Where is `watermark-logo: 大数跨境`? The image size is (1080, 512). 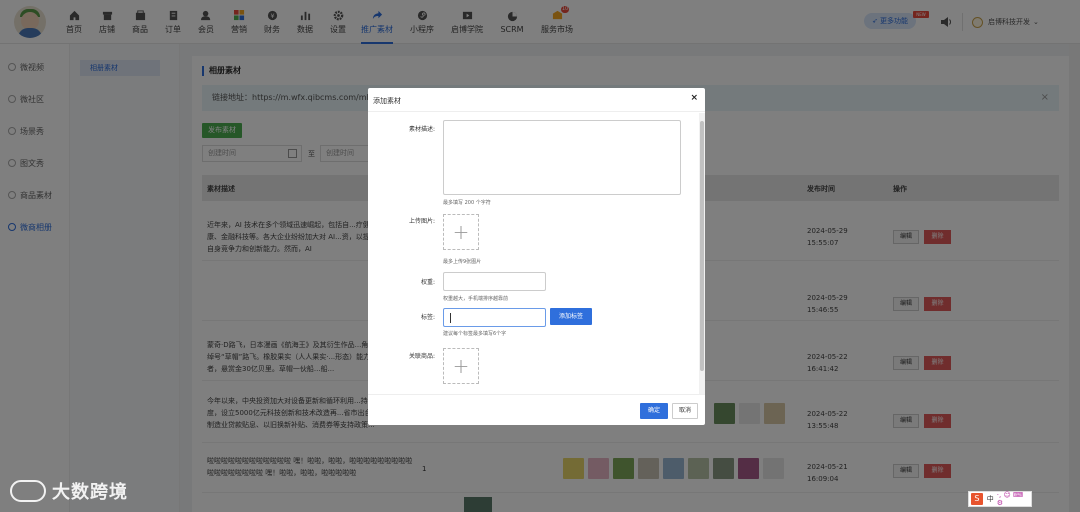 watermark-logo: 大数跨境 is located at coordinates (69, 491).